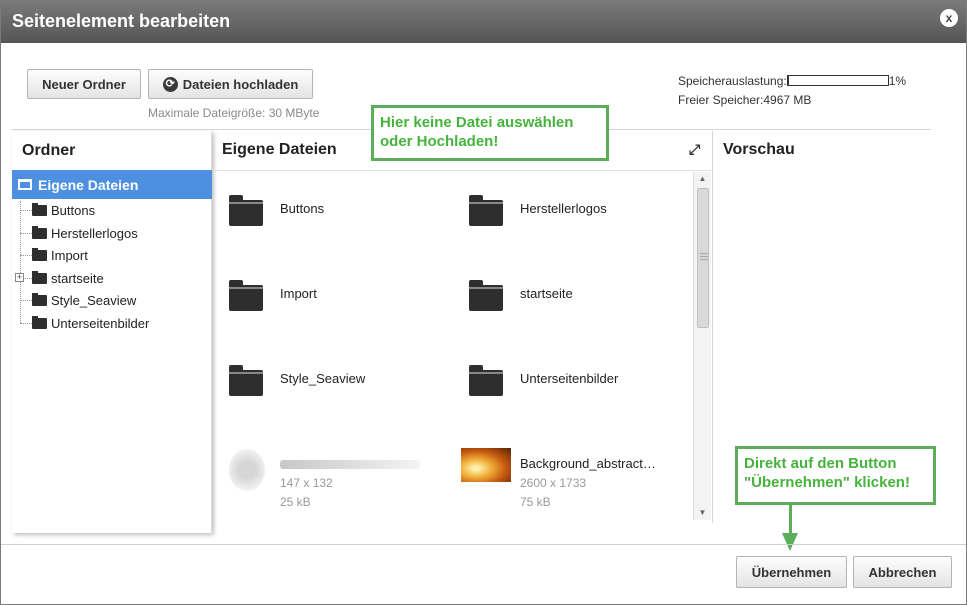 Image resolution: width=967 pixels, height=605 pixels. Describe the element at coordinates (759, 149) in the screenshot. I see `preview-heading: Vorschau` at that location.